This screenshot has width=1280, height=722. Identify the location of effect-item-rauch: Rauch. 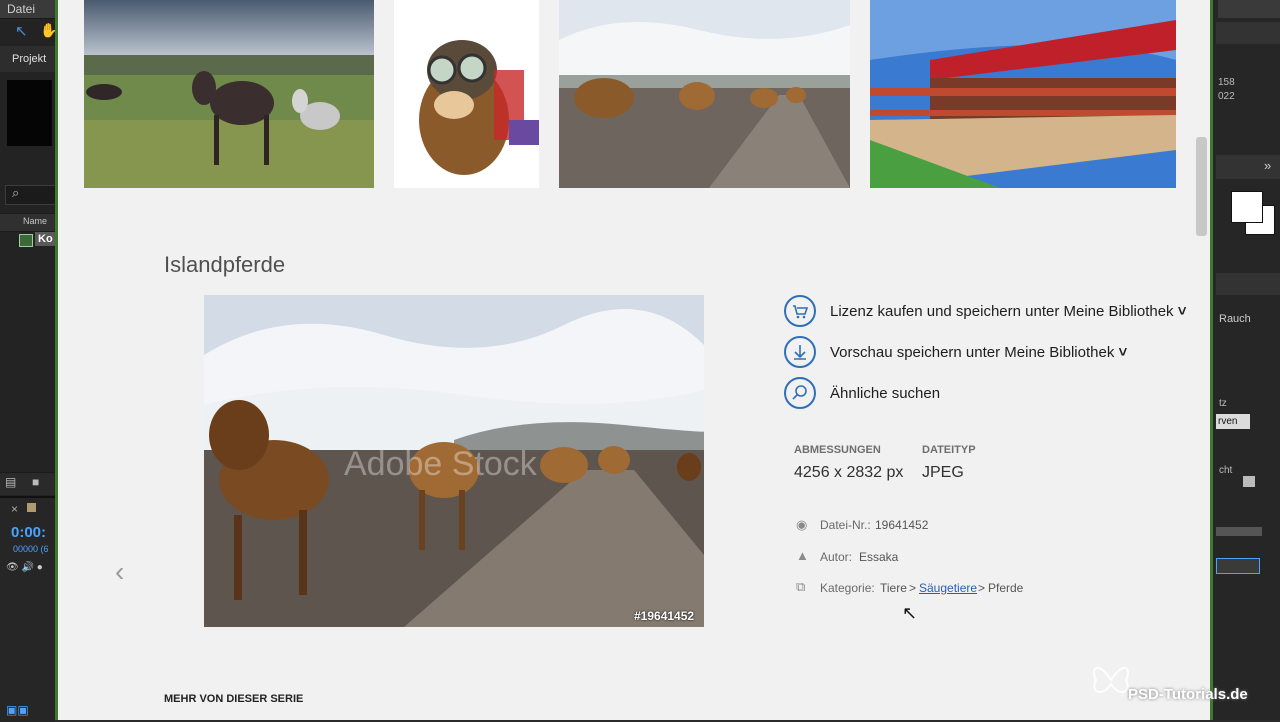
(1235, 319).